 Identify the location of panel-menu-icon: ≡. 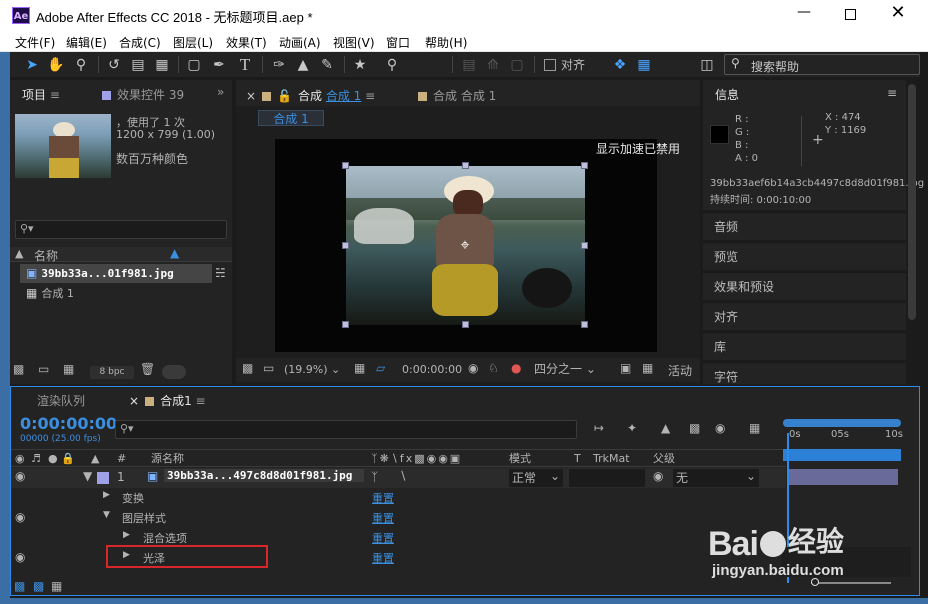
(892, 93).